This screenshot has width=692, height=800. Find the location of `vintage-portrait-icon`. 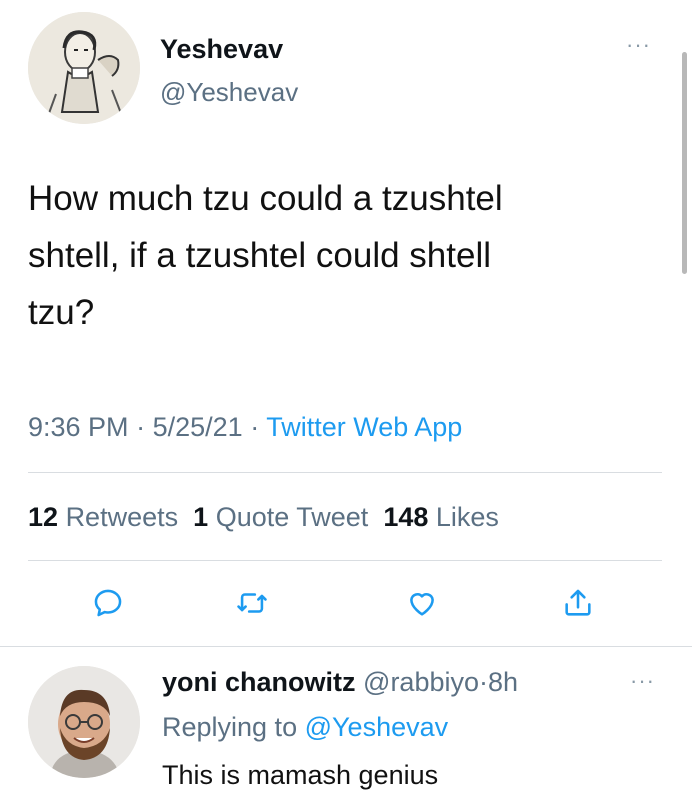

vintage-portrait-icon is located at coordinates (84, 68).